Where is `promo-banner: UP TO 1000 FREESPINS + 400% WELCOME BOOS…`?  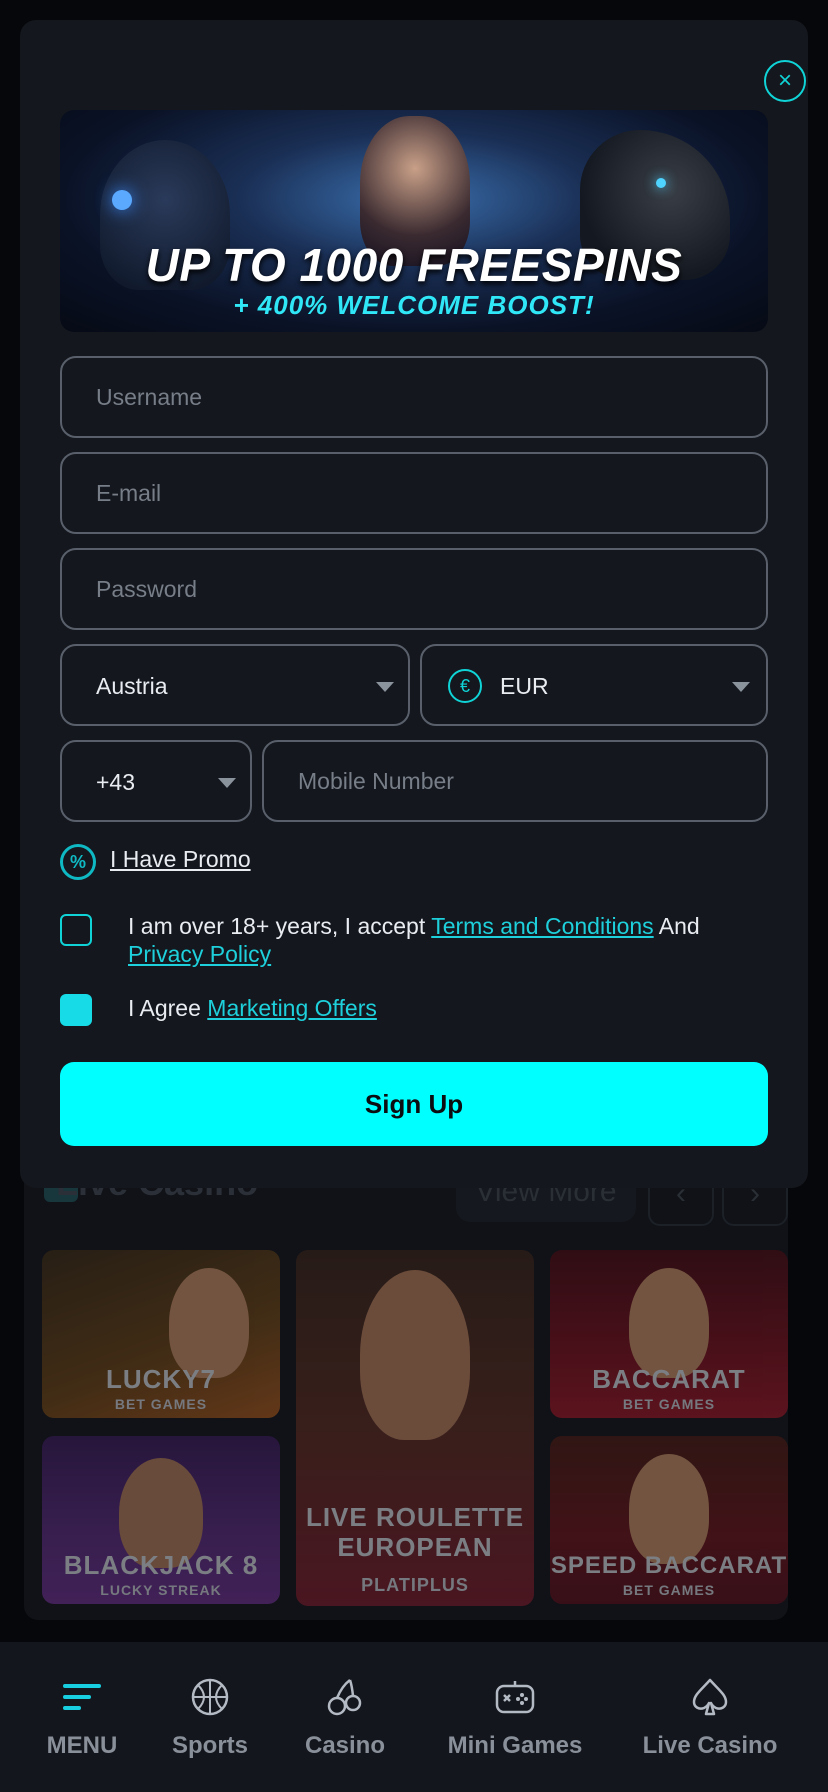
promo-banner: UP TO 1000 FREESPINS + 400% WELCOME BOOS… is located at coordinates (414, 221).